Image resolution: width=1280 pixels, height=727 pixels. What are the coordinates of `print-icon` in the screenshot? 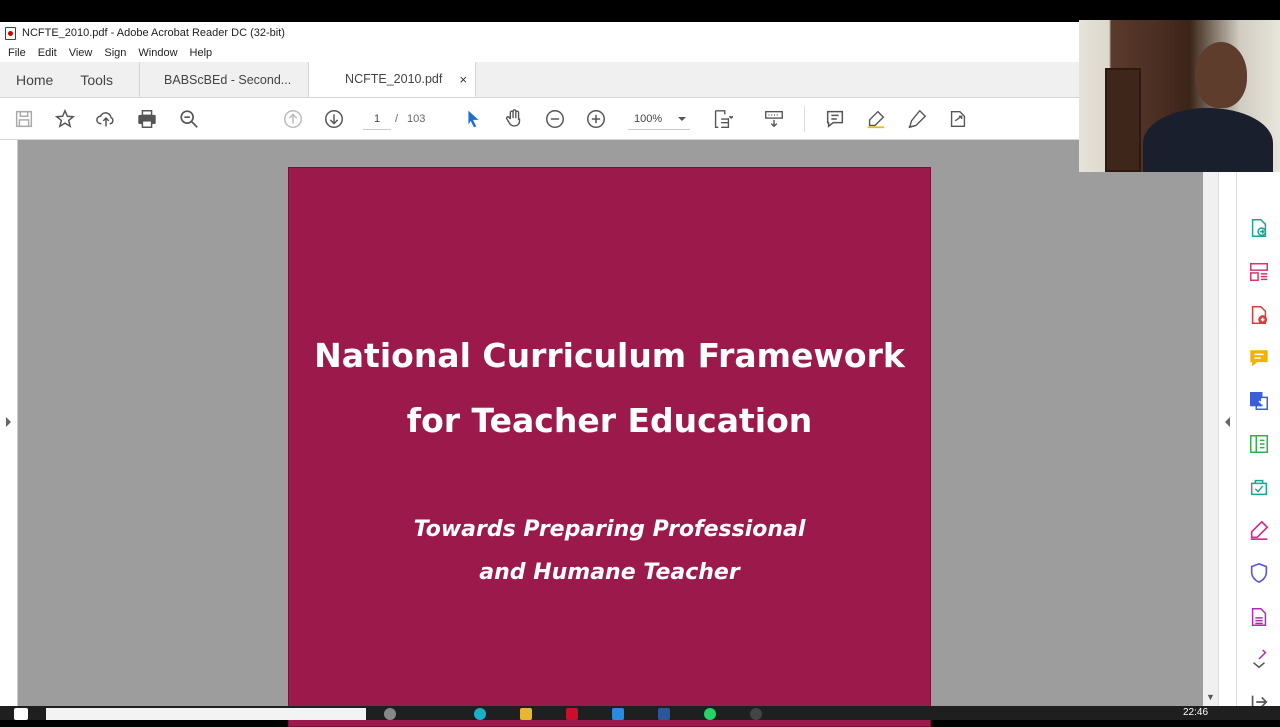 It's located at (147, 119).